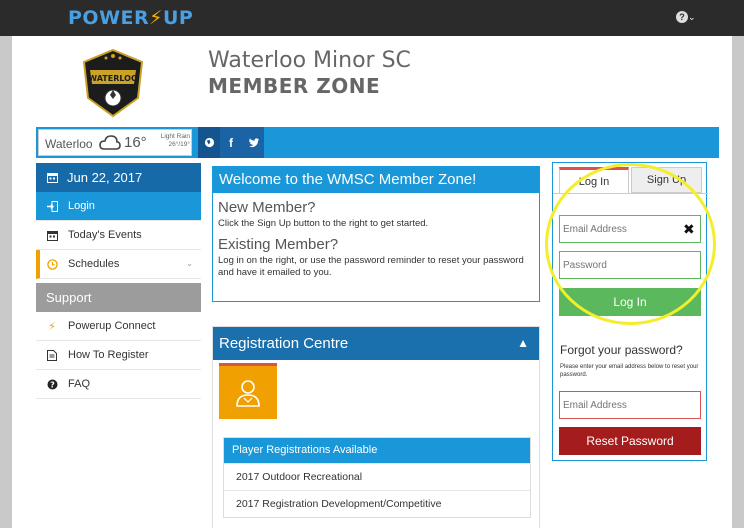  What do you see at coordinates (630, 180) in the screenshot?
I see `login-tabs: Log In Sign Up` at bounding box center [630, 180].